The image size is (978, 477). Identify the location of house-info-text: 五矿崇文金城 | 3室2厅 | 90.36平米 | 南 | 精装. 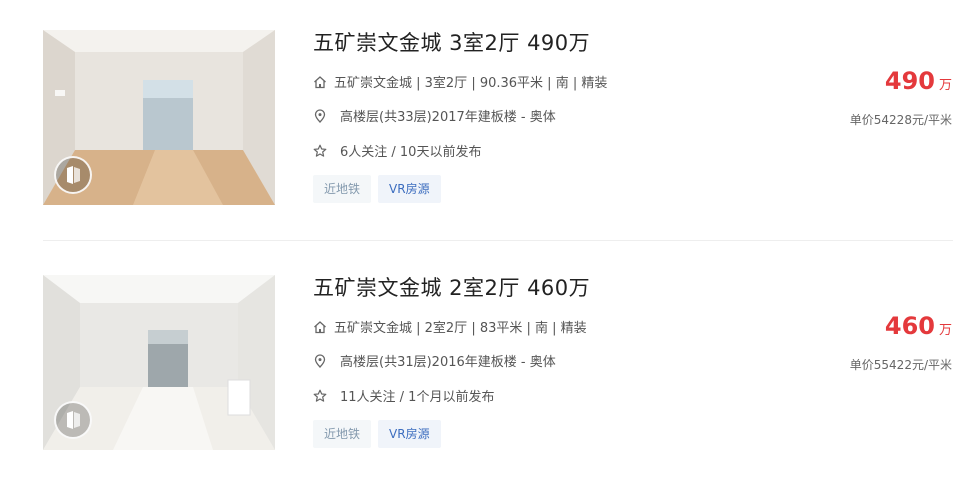
(471, 83).